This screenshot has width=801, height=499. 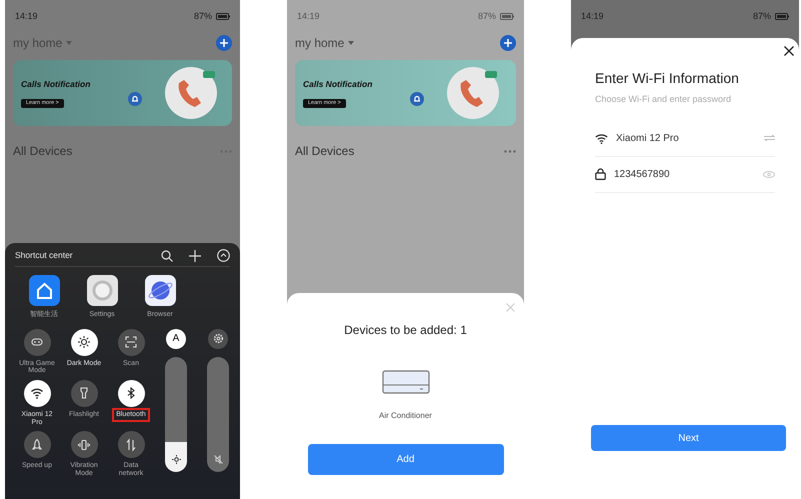 I want to click on sheet-subtitle: Choose Wi-Fi and enter password, so click(x=663, y=99).